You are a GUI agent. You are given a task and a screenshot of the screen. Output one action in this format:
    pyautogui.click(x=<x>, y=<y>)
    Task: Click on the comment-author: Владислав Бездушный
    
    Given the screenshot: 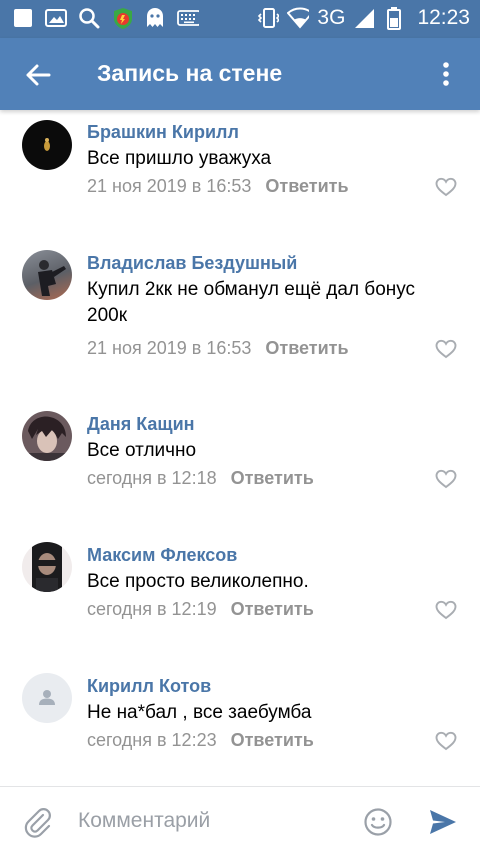 What is the action you would take?
    pyautogui.click(x=192, y=263)
    